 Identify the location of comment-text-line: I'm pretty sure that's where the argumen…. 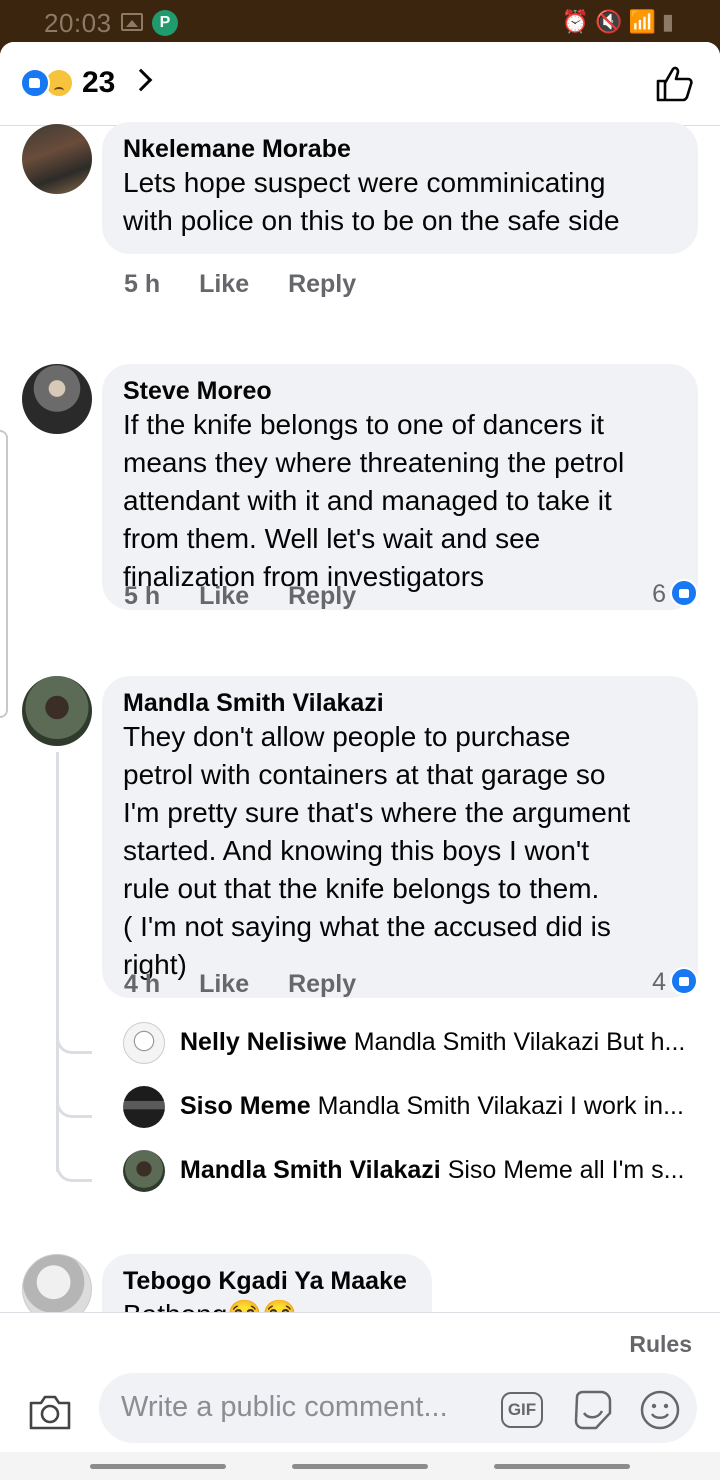
(377, 812).